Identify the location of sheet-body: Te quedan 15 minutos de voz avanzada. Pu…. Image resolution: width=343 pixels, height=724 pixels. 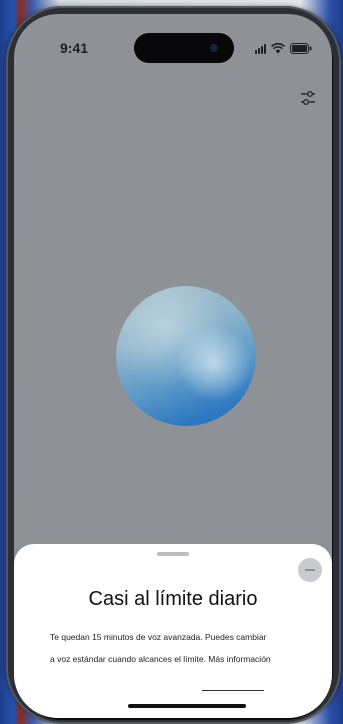
(184, 648).